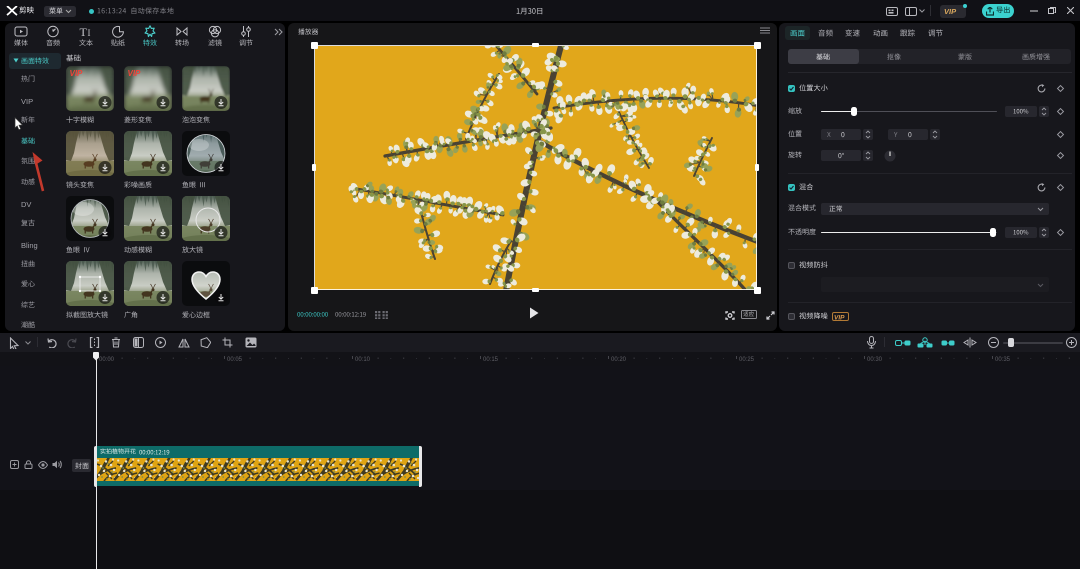 The width and height of the screenshot is (1080, 569). I want to click on svg-text: 00:00, so click(107, 360).